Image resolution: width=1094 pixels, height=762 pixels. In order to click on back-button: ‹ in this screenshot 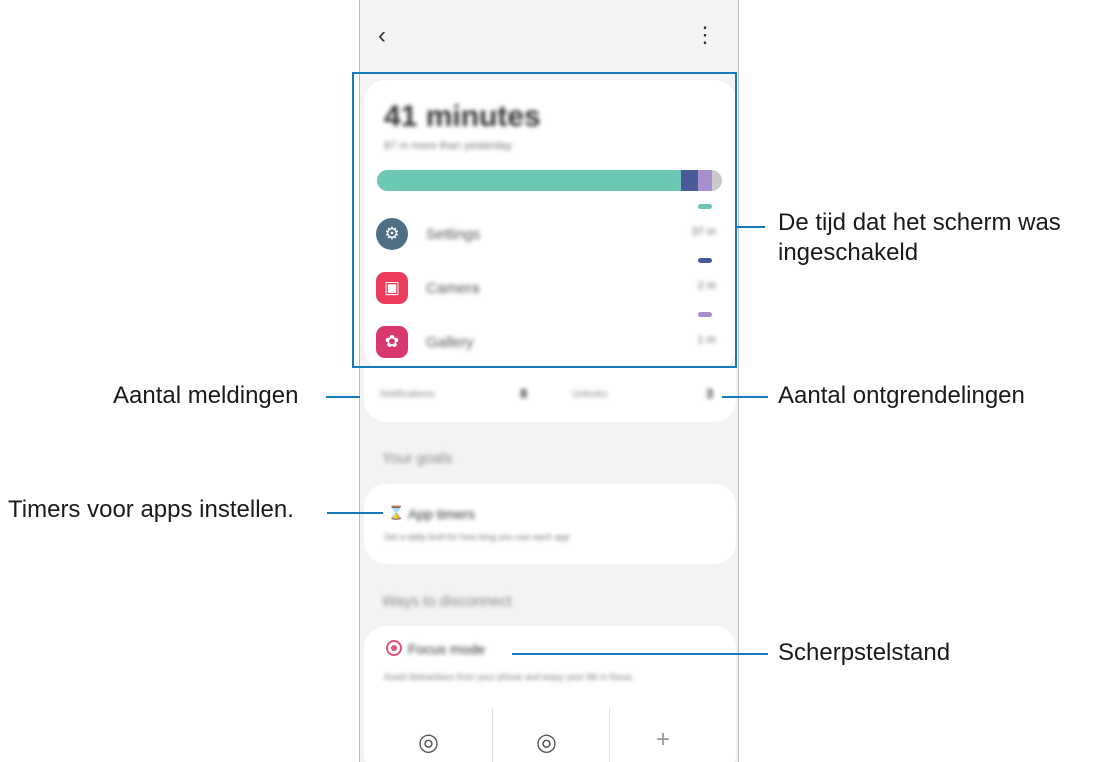, I will do `click(382, 36)`.